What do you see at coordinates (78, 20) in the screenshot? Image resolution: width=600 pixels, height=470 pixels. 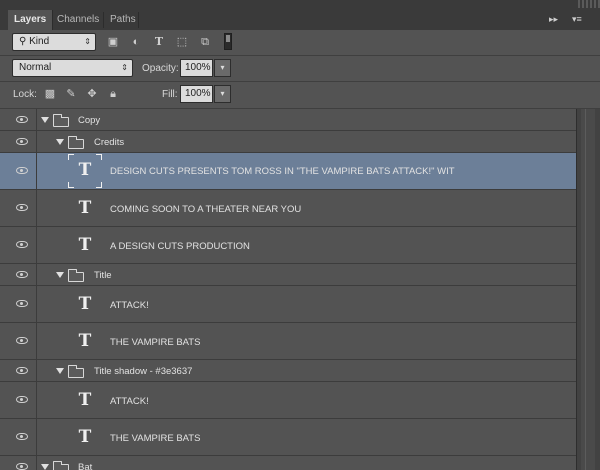 I see `tab-channels: Channels` at bounding box center [78, 20].